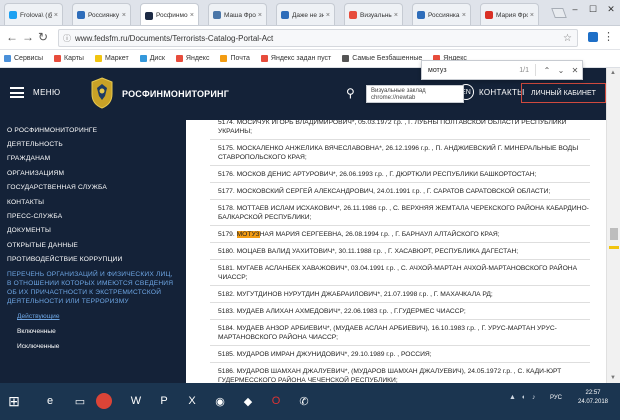  I want to click on nav-item: ГРАЖДАНАМ, so click(93, 159).